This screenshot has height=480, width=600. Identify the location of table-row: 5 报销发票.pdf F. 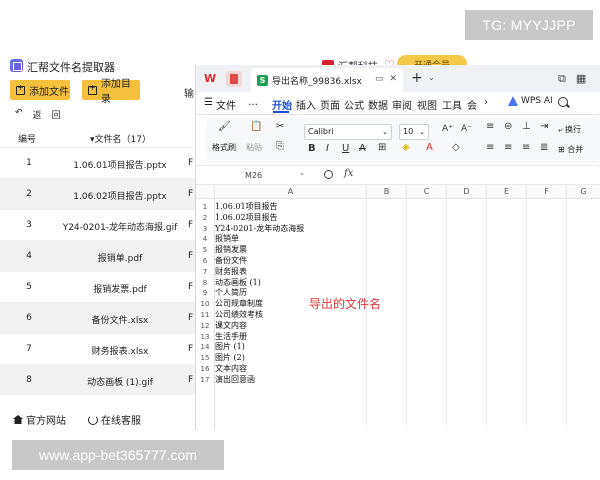
(97, 286).